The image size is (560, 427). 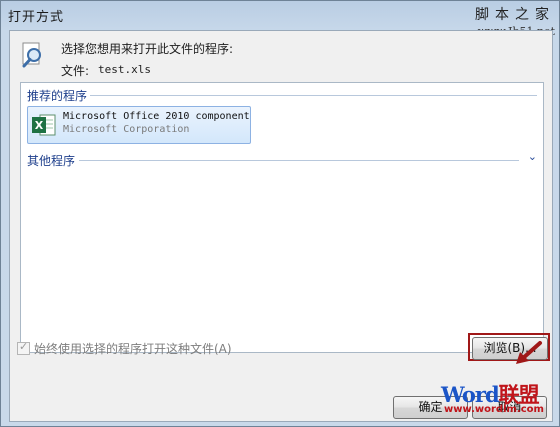 I want to click on excel-icon: X, so click(x=44, y=125).